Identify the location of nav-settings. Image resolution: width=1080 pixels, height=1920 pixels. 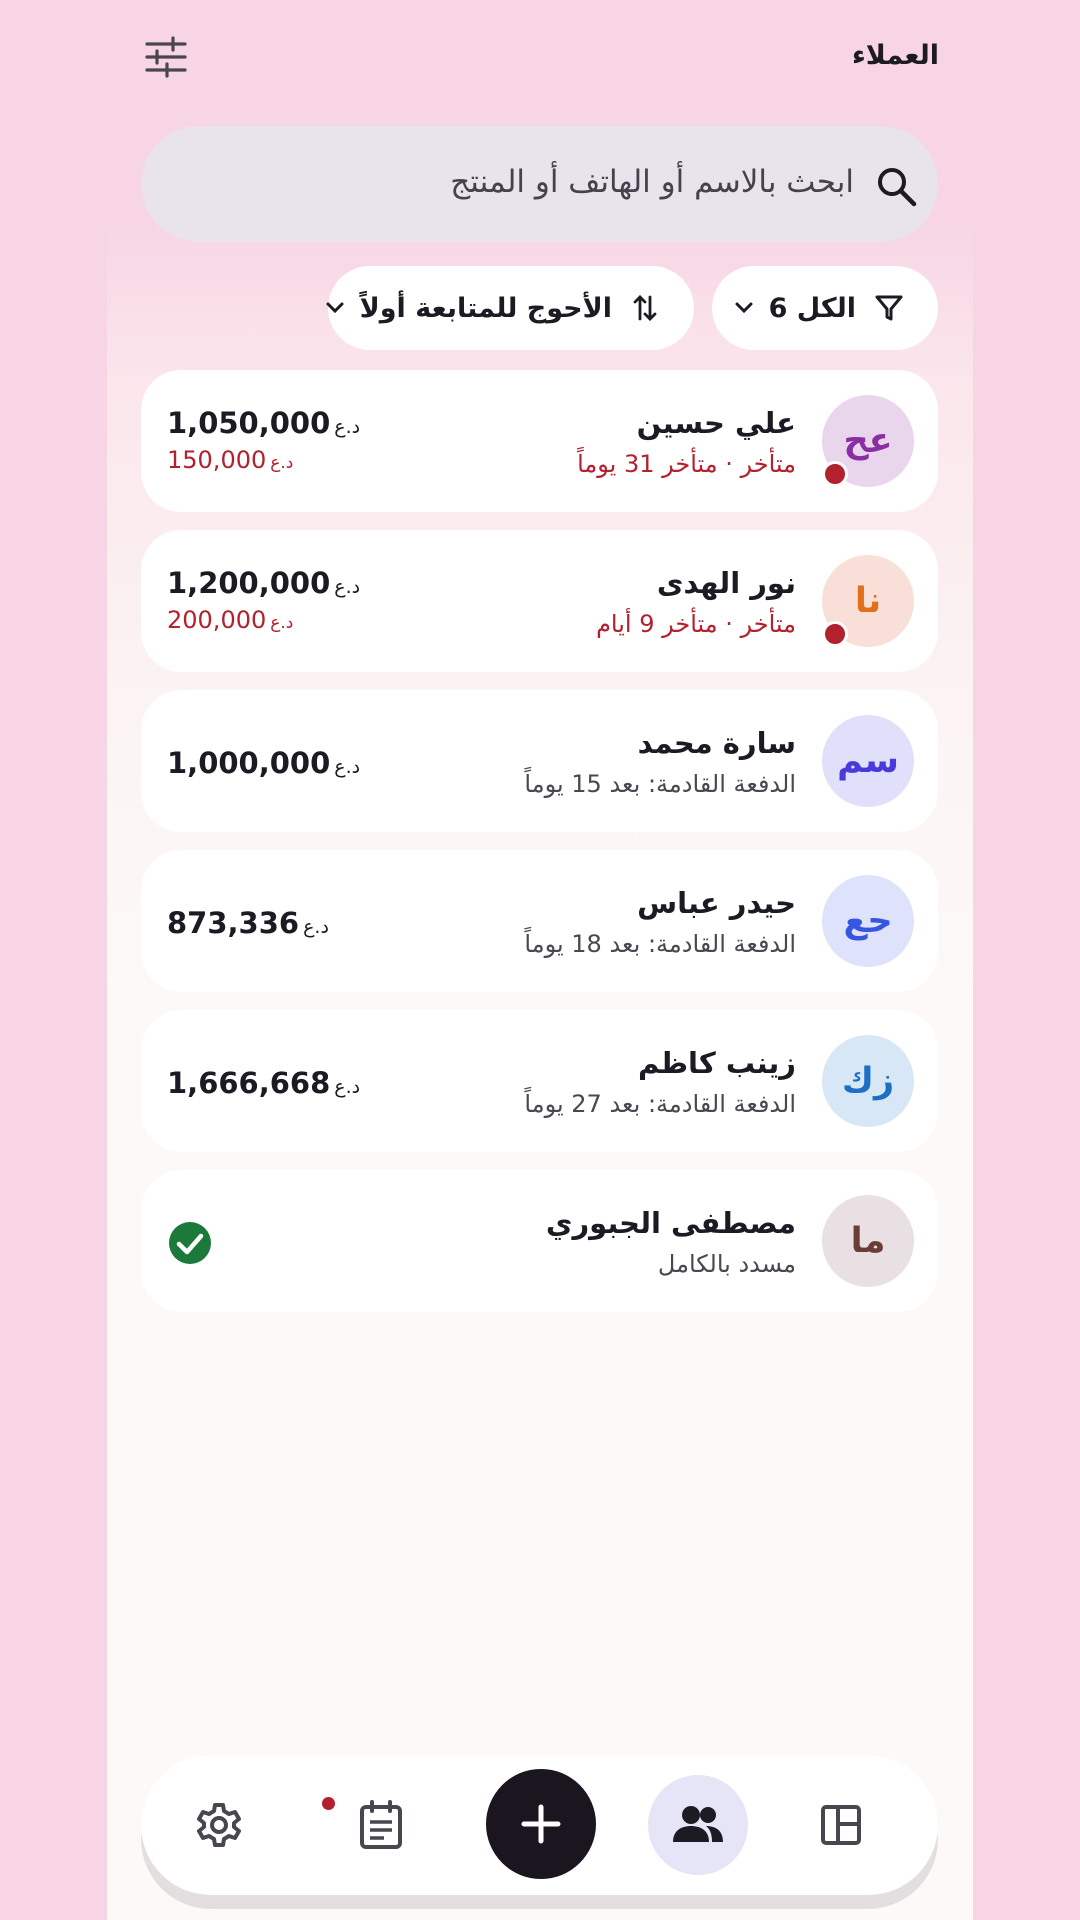
(219, 1825).